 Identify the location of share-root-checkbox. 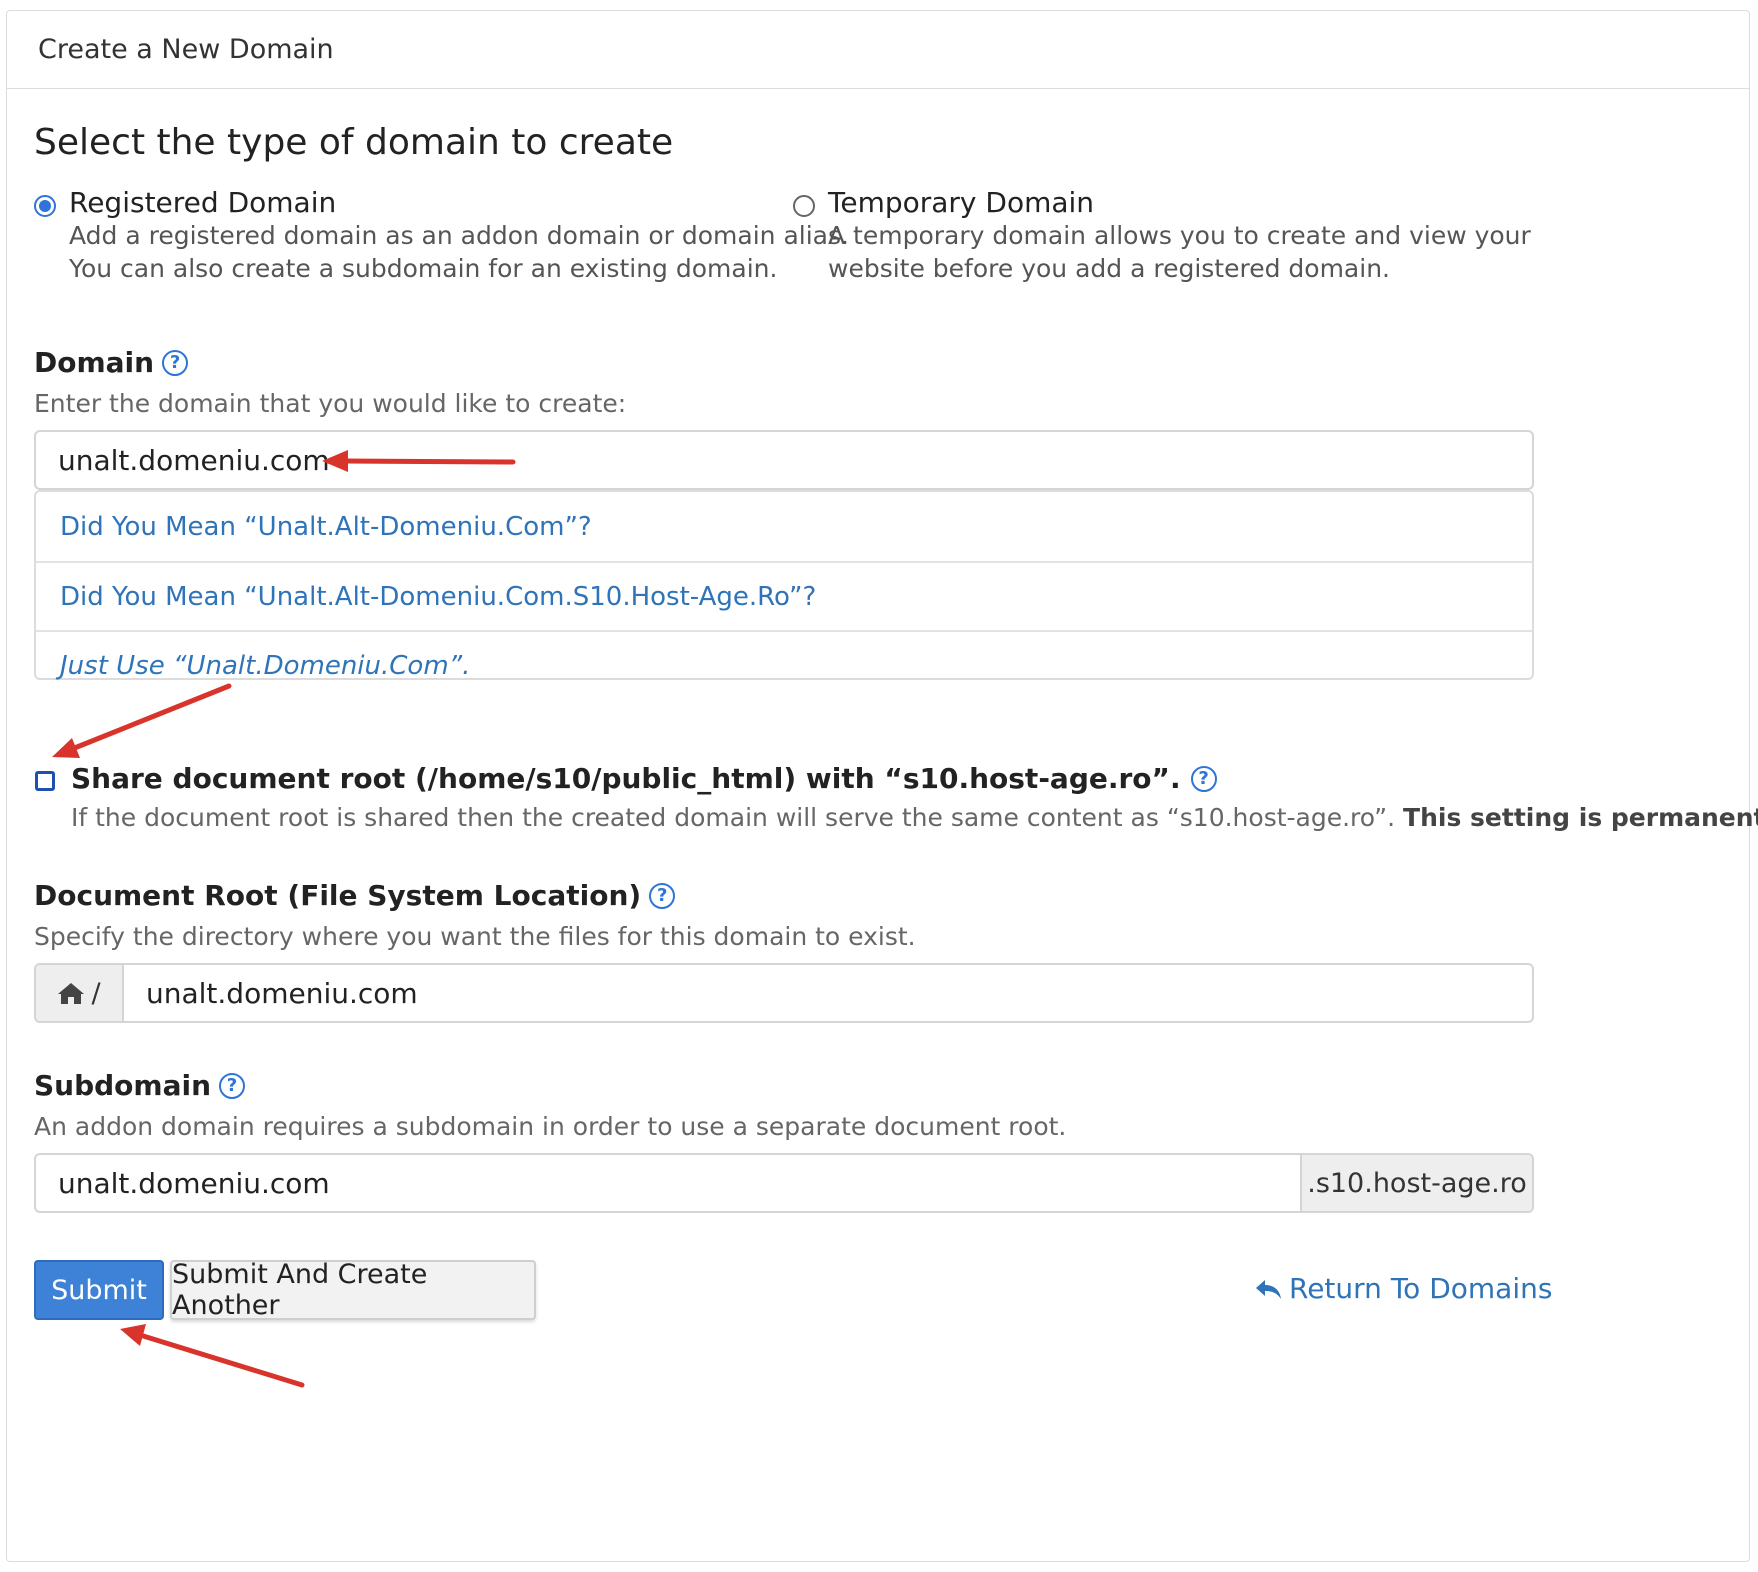
(45, 781).